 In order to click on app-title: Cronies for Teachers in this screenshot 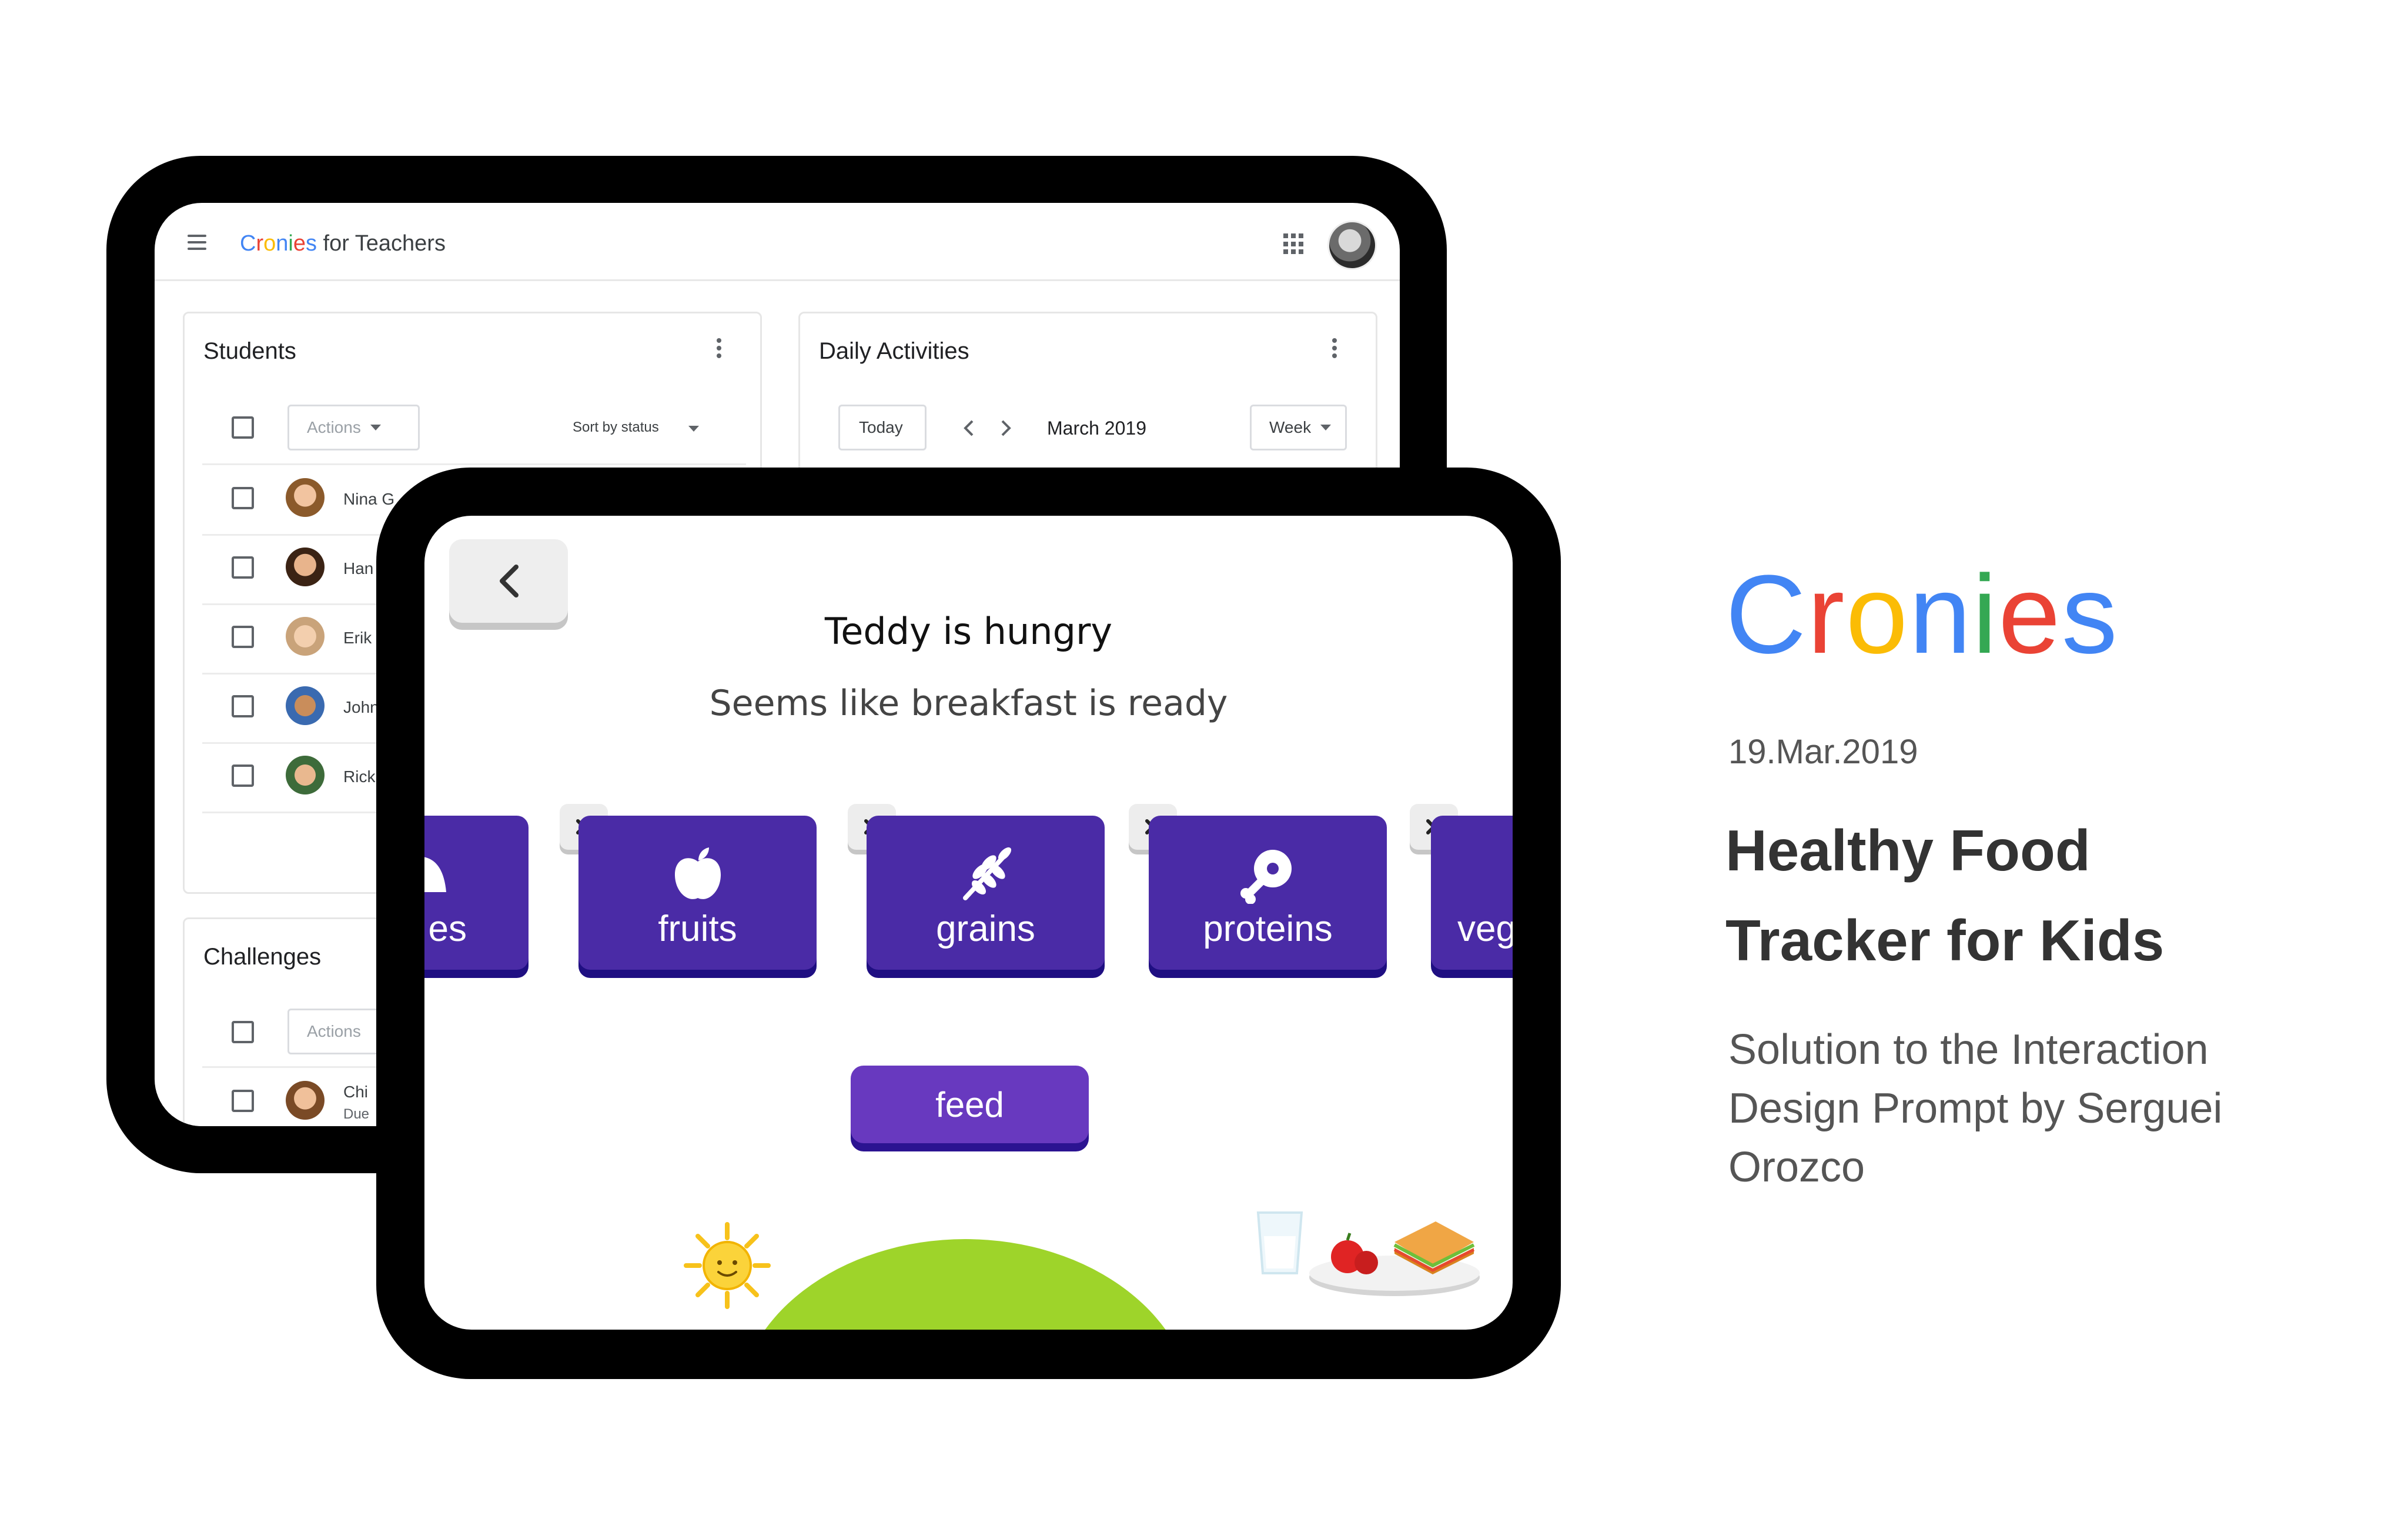, I will do `click(343, 243)`.